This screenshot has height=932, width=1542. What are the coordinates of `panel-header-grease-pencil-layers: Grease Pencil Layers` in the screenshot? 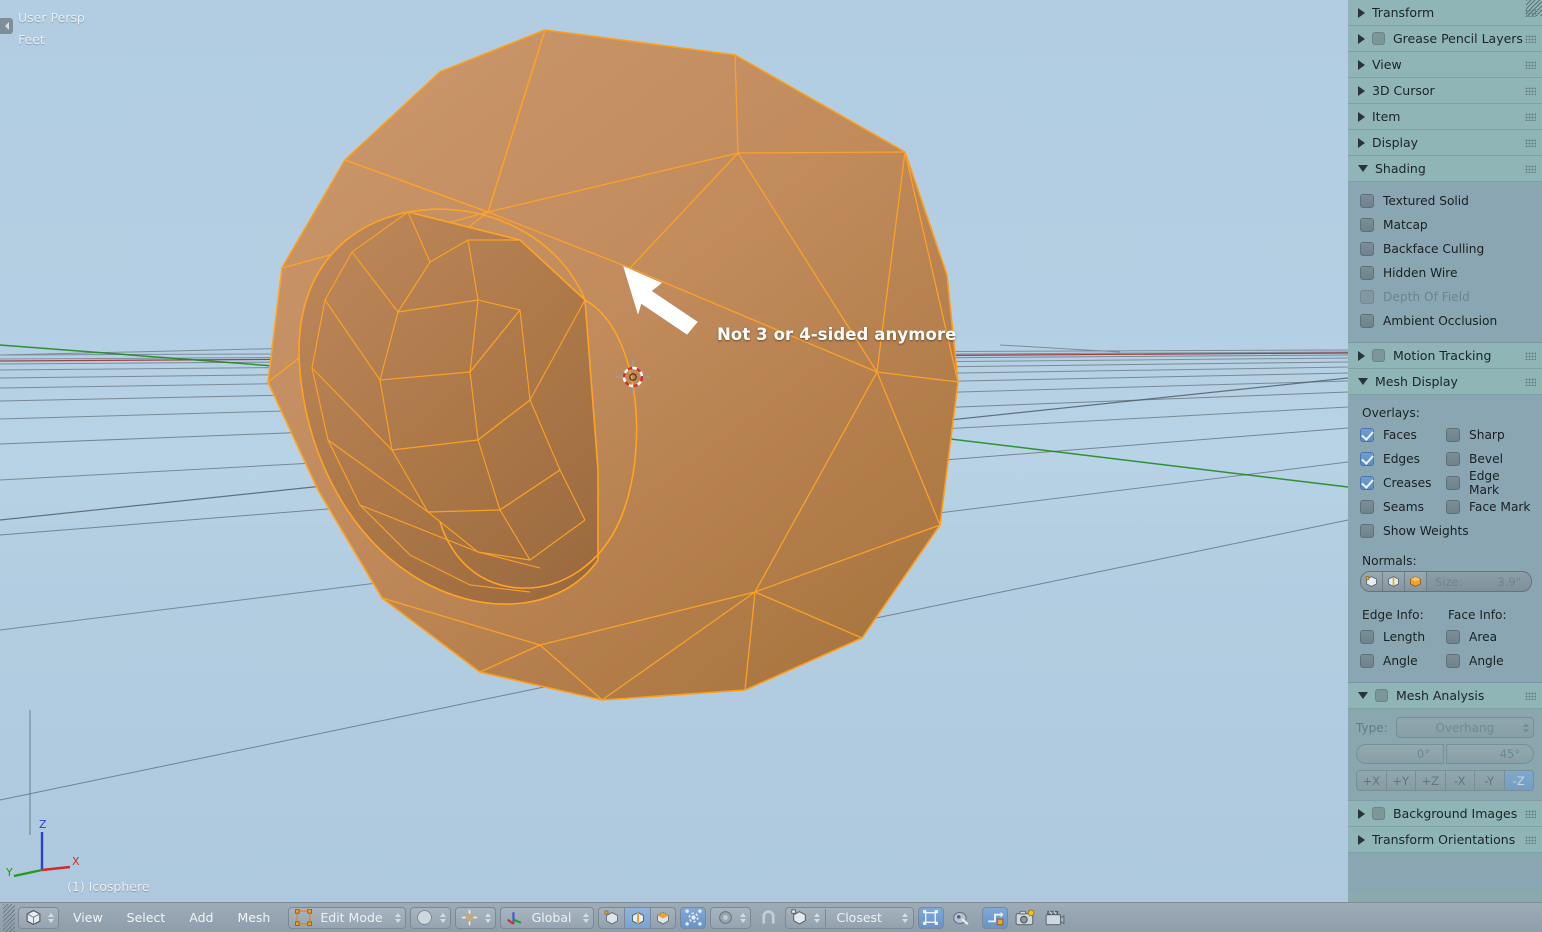 It's located at (1445, 39).